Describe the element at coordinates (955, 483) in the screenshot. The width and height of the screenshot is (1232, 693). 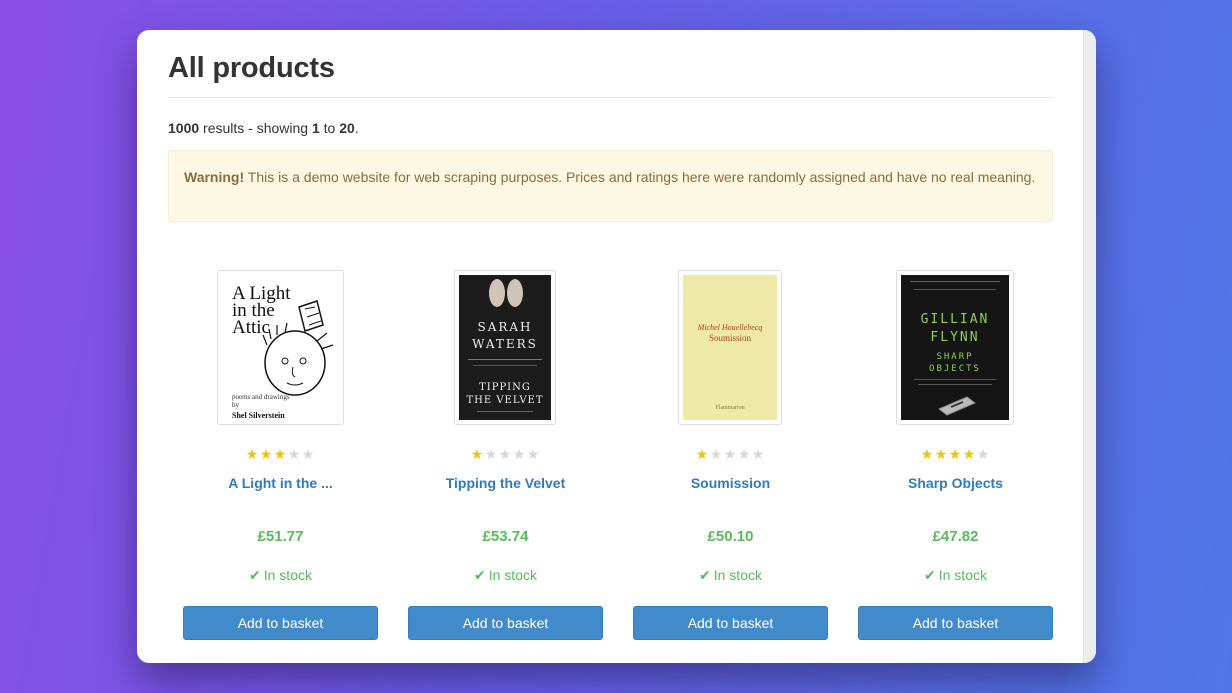
I see `product-title-link: Sharp Objects` at that location.